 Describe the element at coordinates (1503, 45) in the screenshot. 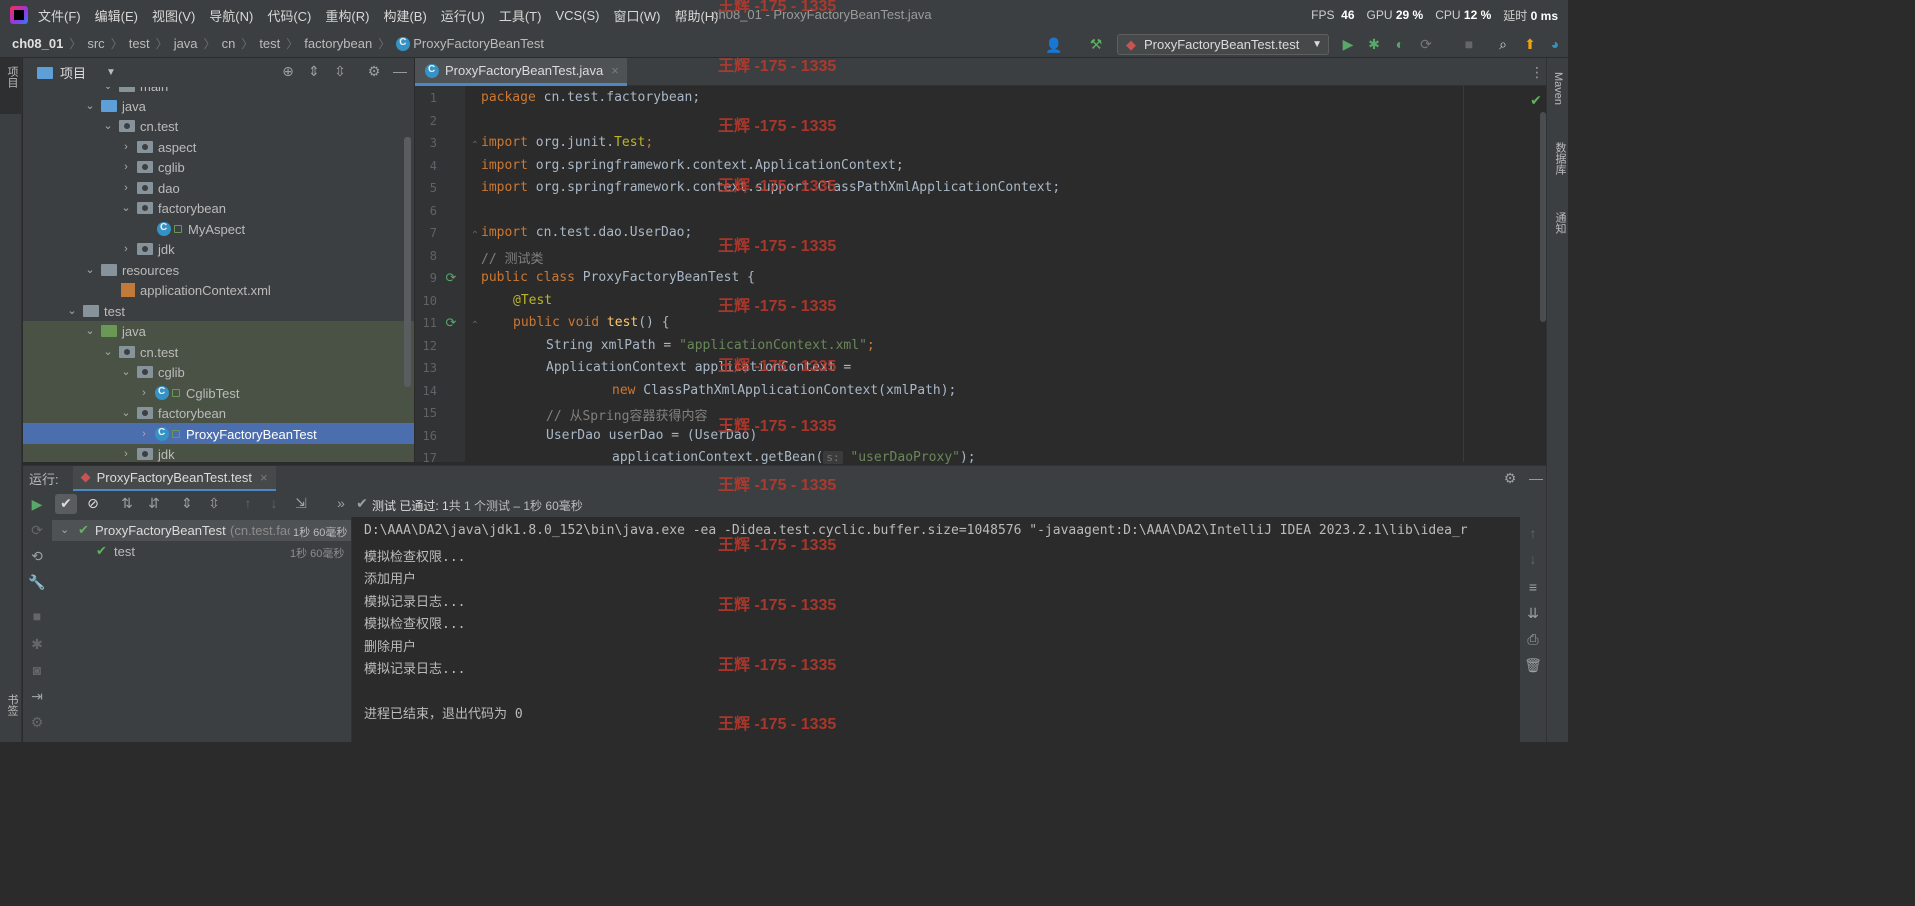

I see `search-icon: ⌕` at that location.